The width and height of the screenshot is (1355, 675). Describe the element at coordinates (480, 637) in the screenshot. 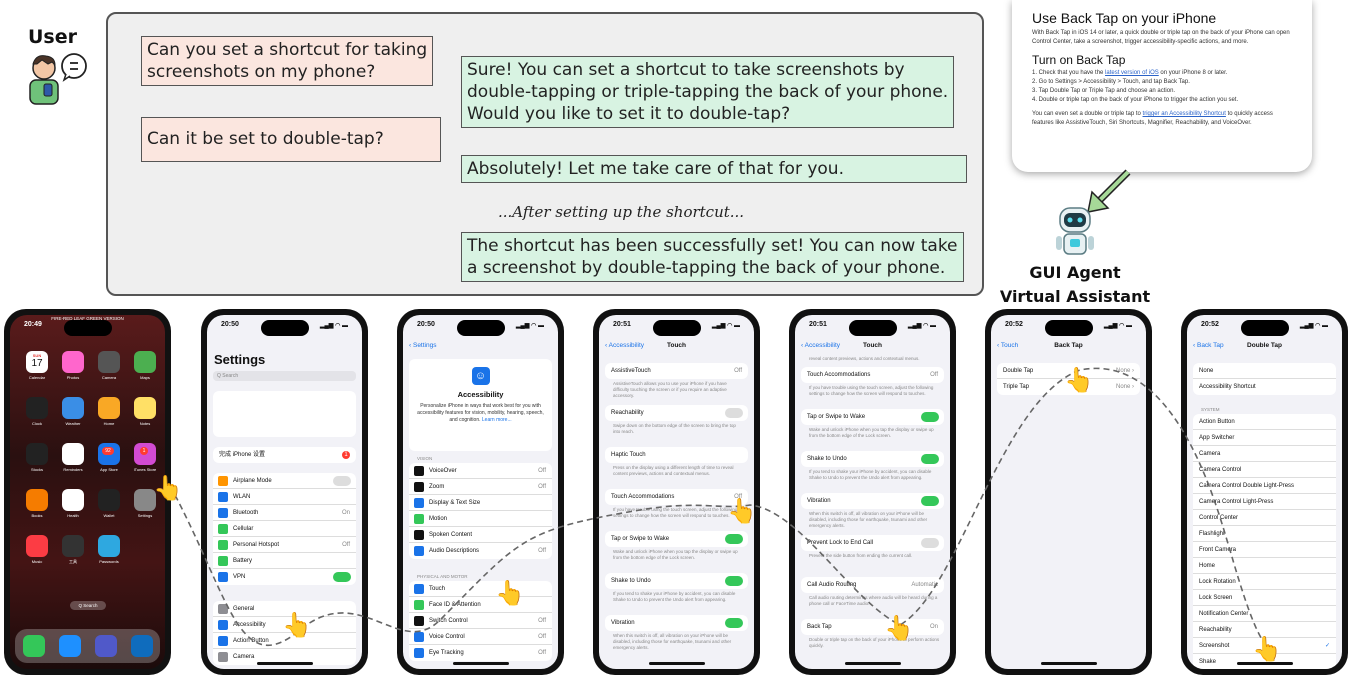

I see `voice-control-row: Voice Control Off` at that location.